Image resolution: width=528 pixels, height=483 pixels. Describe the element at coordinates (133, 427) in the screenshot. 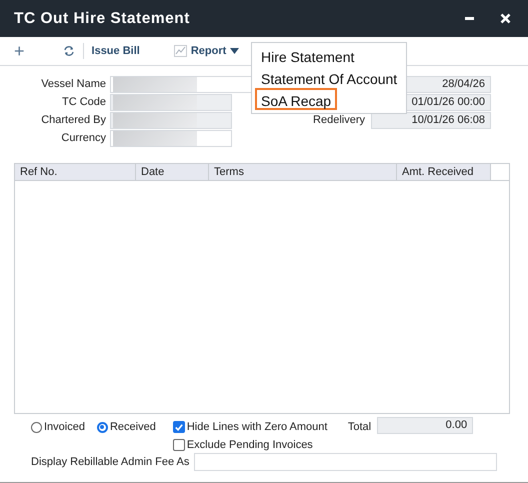

I see `radio-label: Received` at that location.